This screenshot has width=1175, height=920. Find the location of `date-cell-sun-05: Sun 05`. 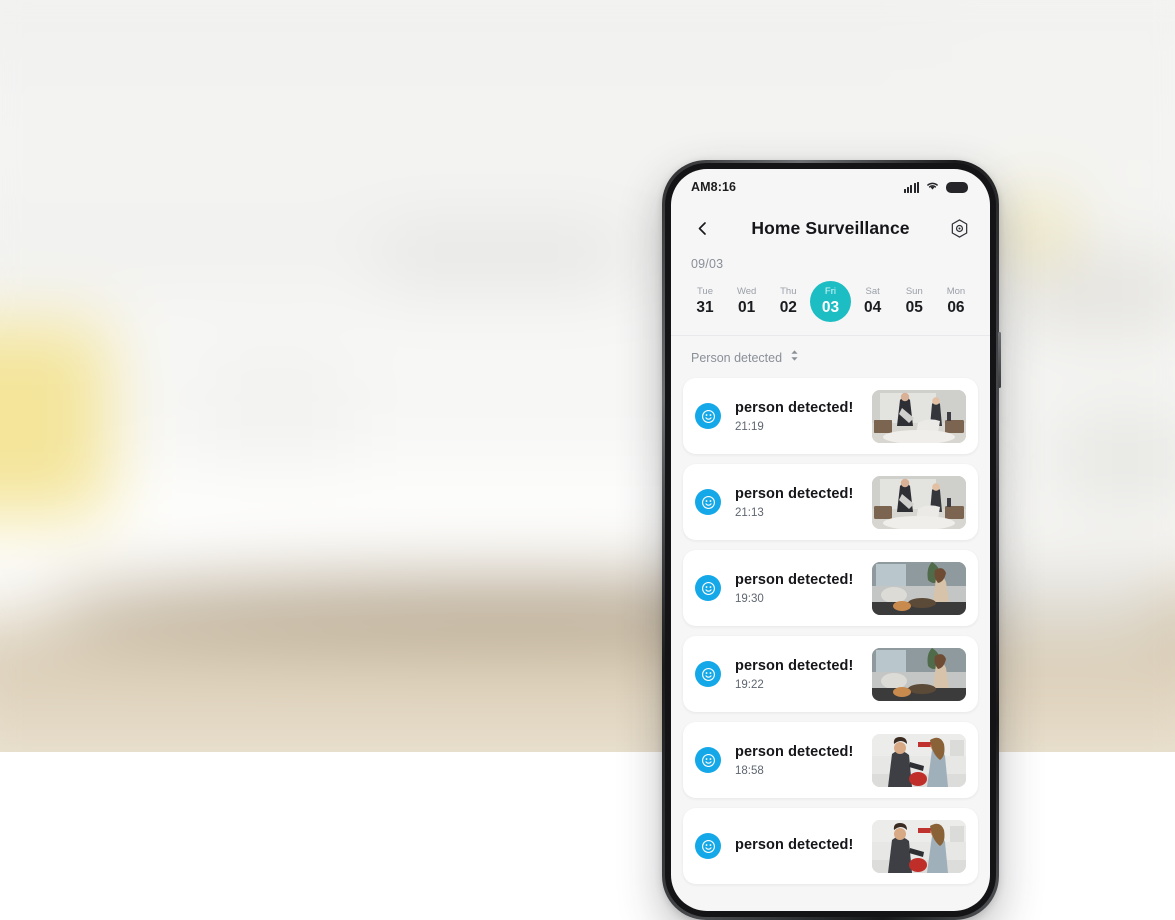

date-cell-sun-05: Sun 05 is located at coordinates (914, 301).